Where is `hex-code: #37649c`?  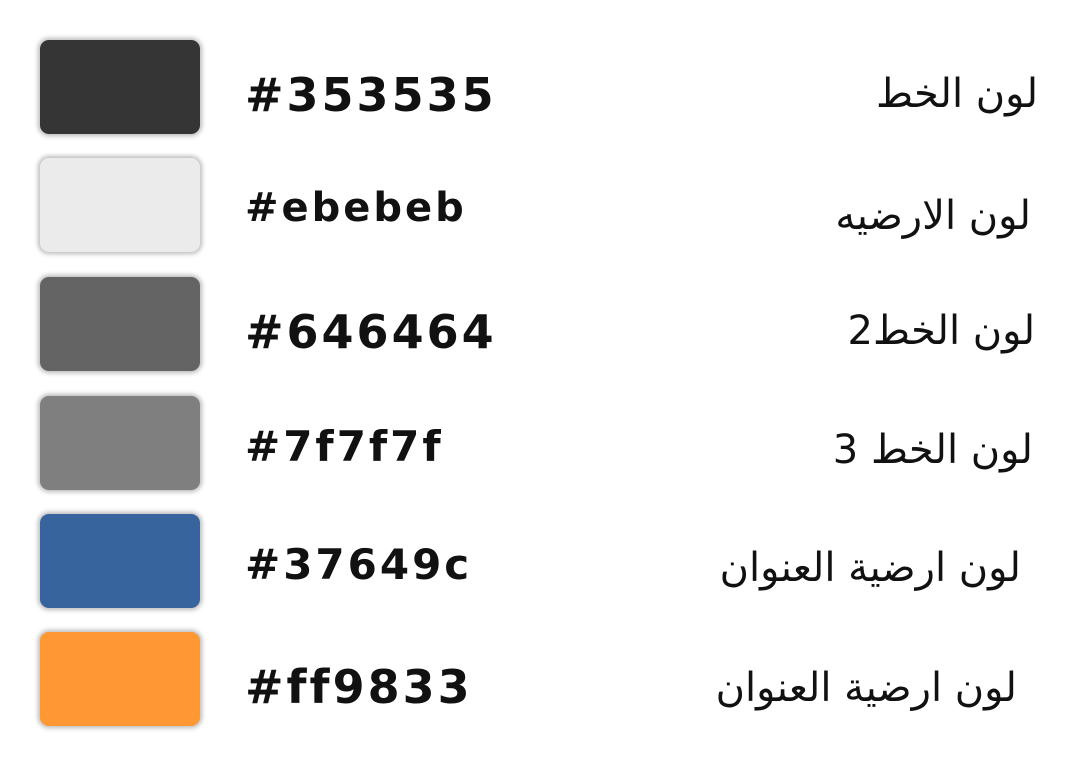
hex-code: #37649c is located at coordinates (359, 564).